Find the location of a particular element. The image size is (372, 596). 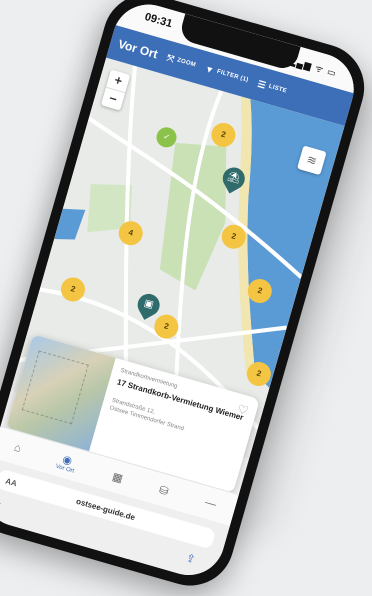

more-icon: — is located at coordinates (210, 503).